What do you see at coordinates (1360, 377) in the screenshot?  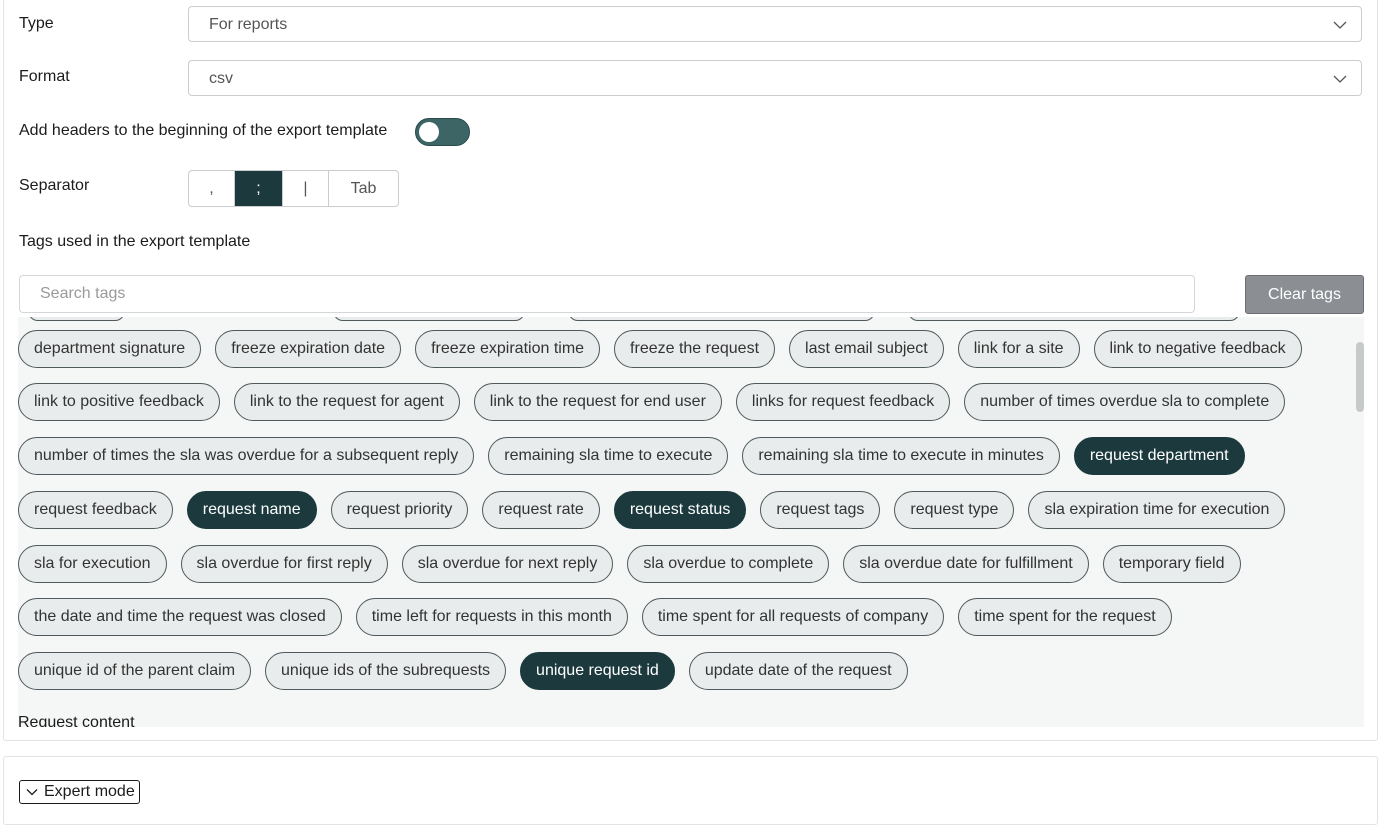 I see `tags-scrollbar` at bounding box center [1360, 377].